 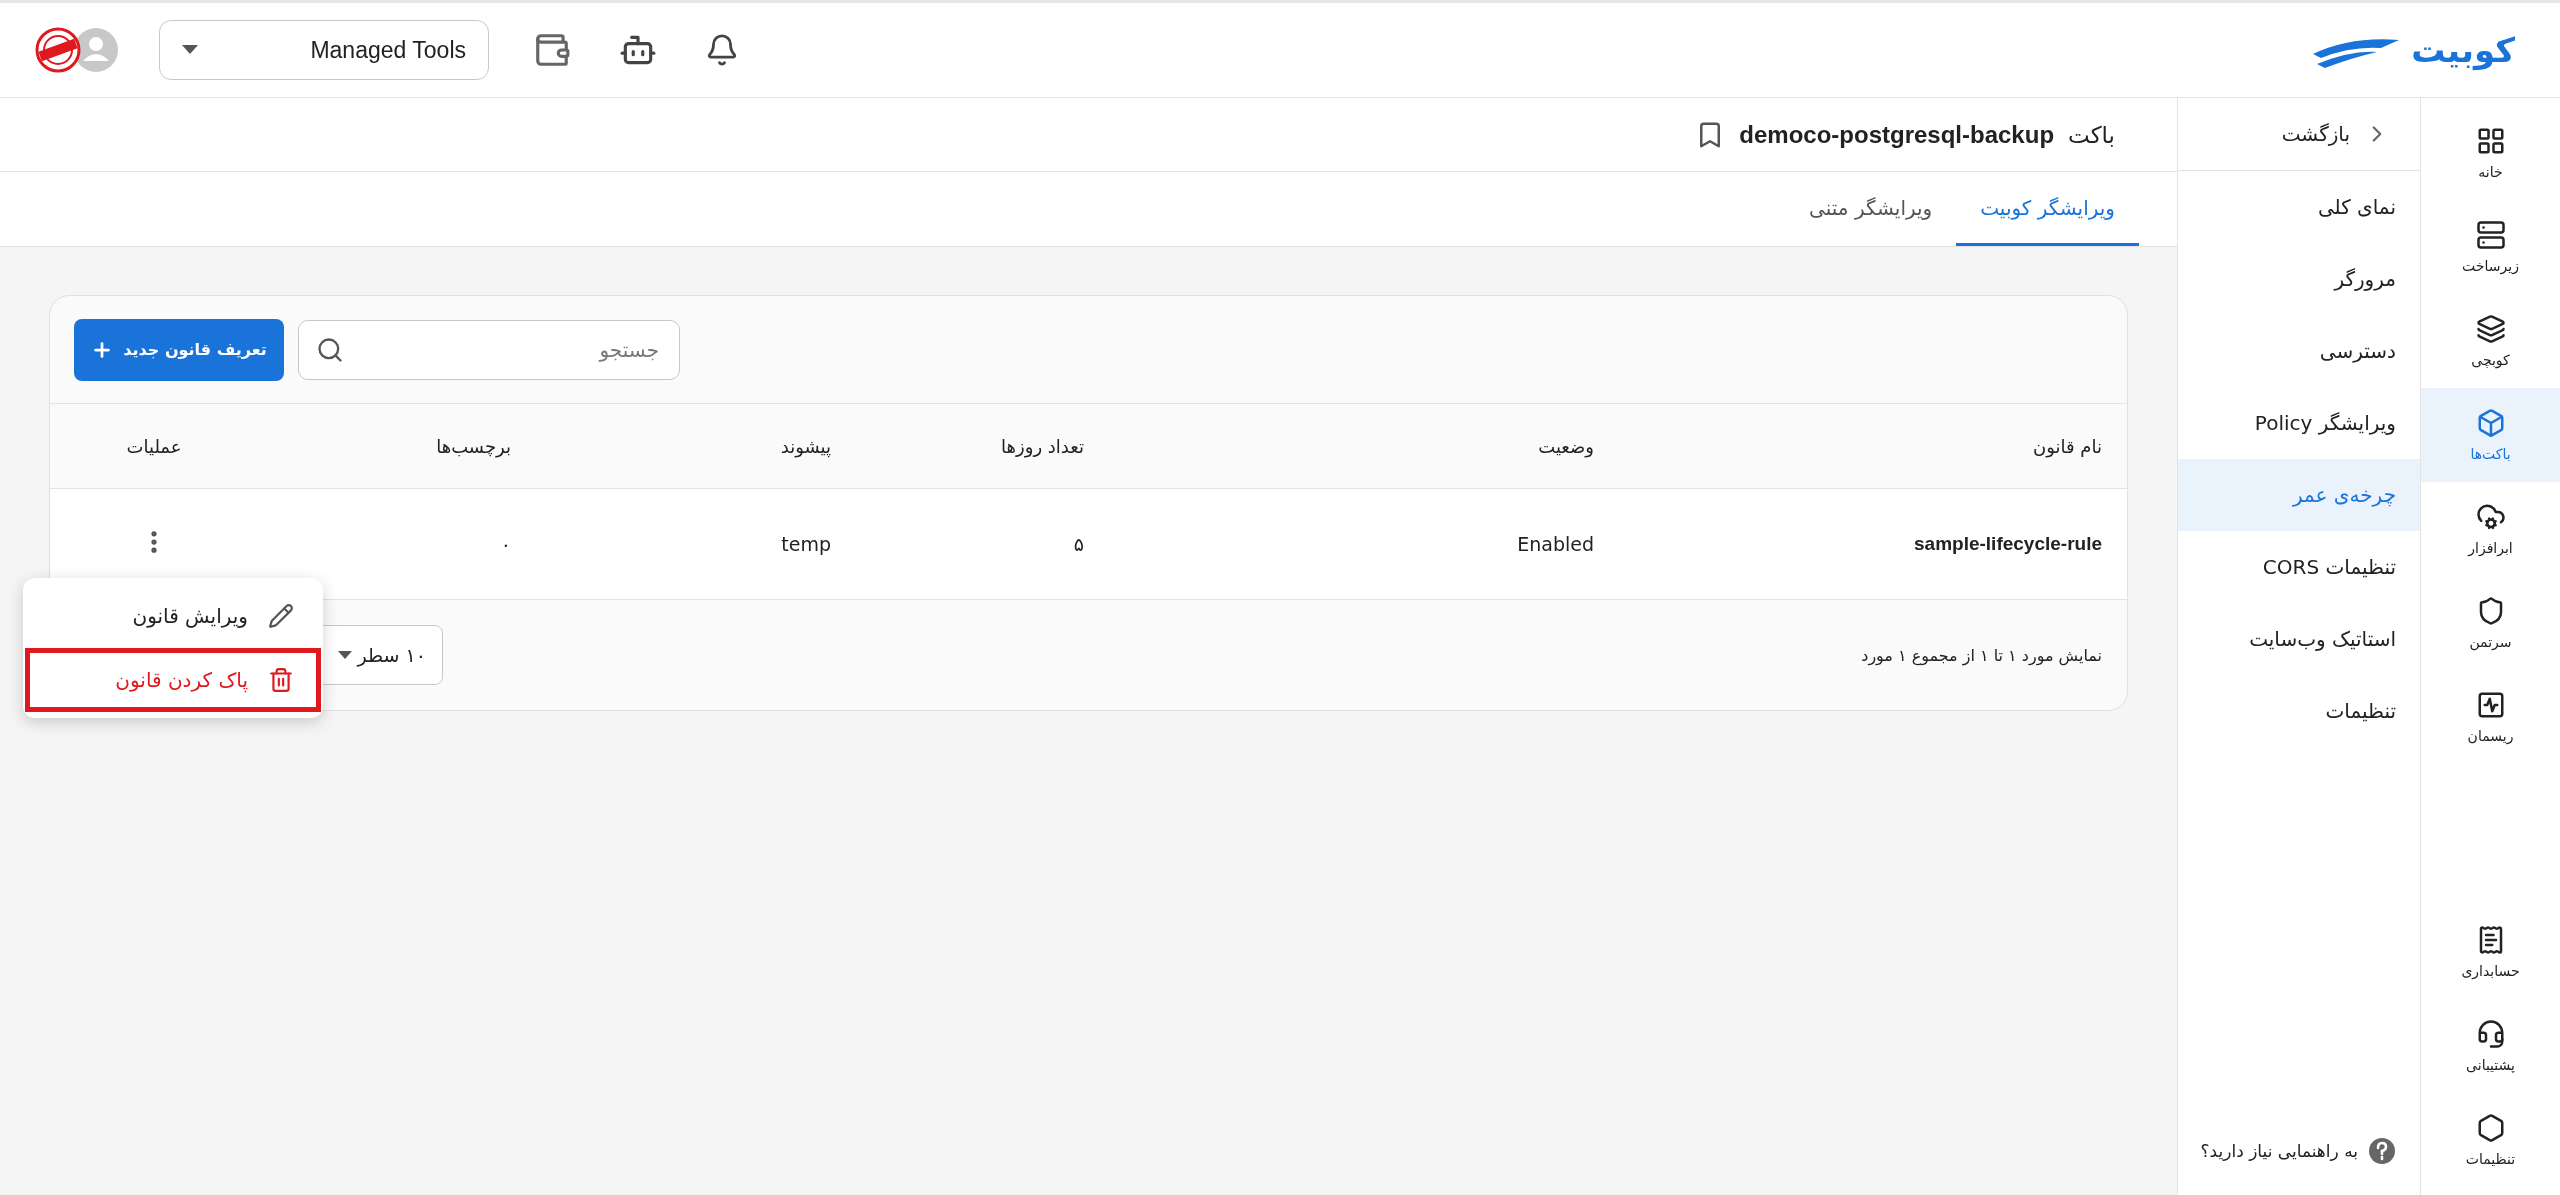 What do you see at coordinates (281, 680) in the screenshot?
I see `trash-icon` at bounding box center [281, 680].